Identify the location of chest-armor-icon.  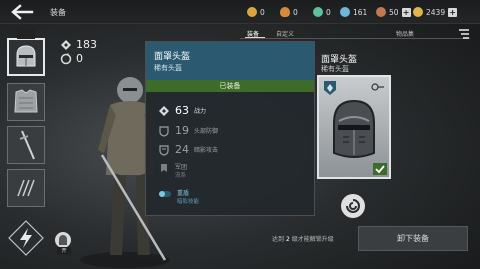
(26, 101).